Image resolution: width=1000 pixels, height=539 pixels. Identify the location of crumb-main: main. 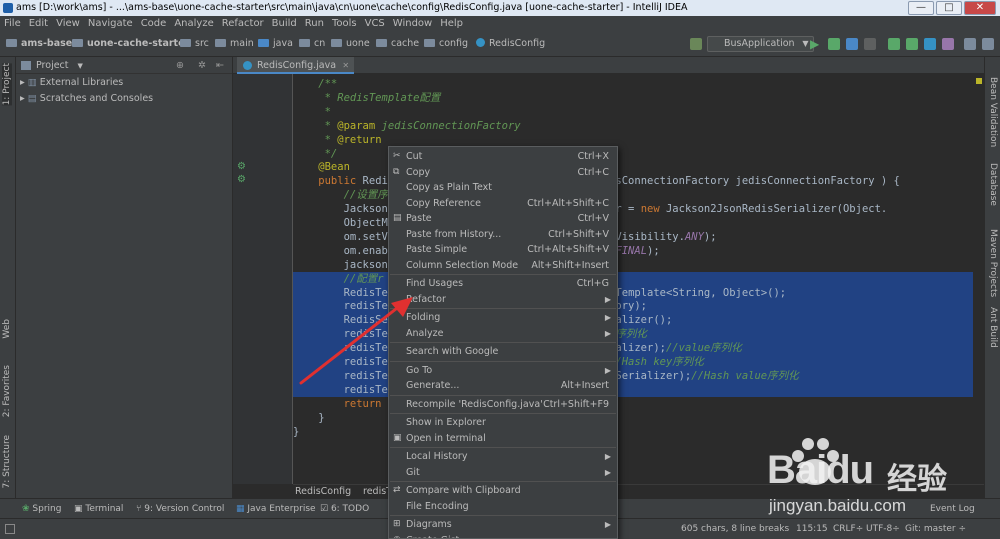
(234, 44).